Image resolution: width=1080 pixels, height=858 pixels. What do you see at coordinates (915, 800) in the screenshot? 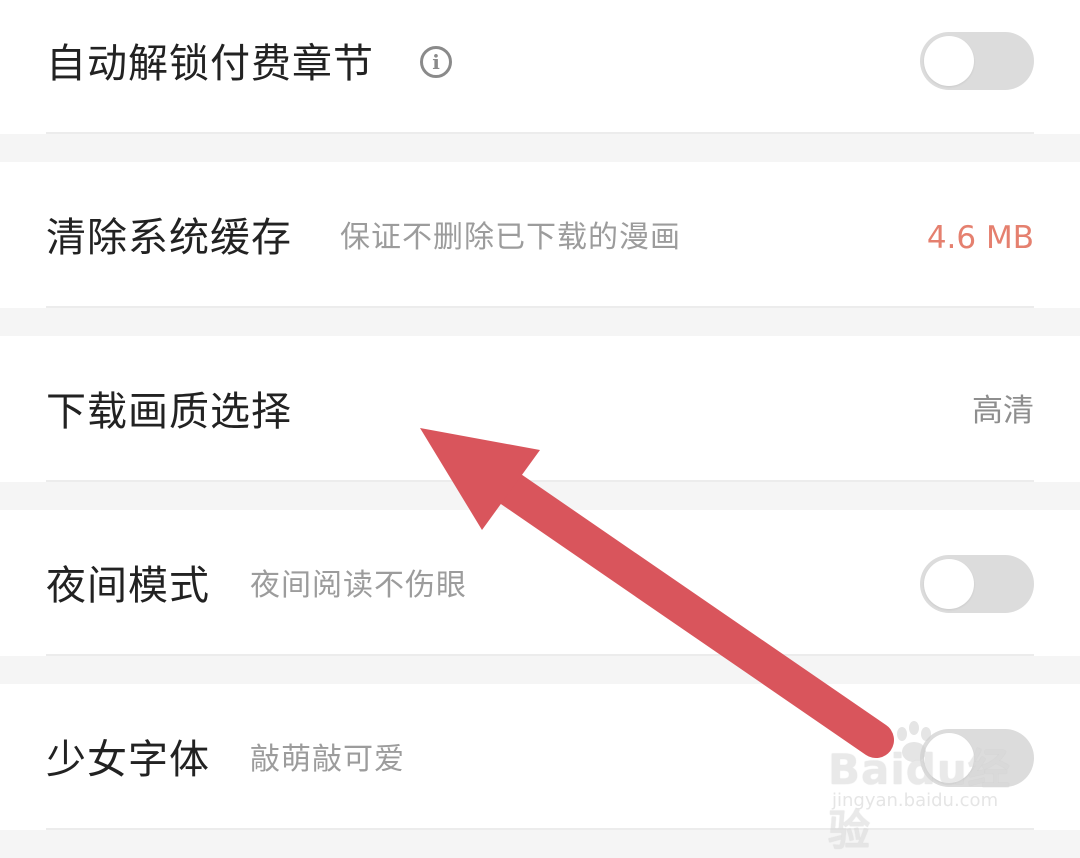
I see `watermark-url: jingyan.baidu.com` at bounding box center [915, 800].